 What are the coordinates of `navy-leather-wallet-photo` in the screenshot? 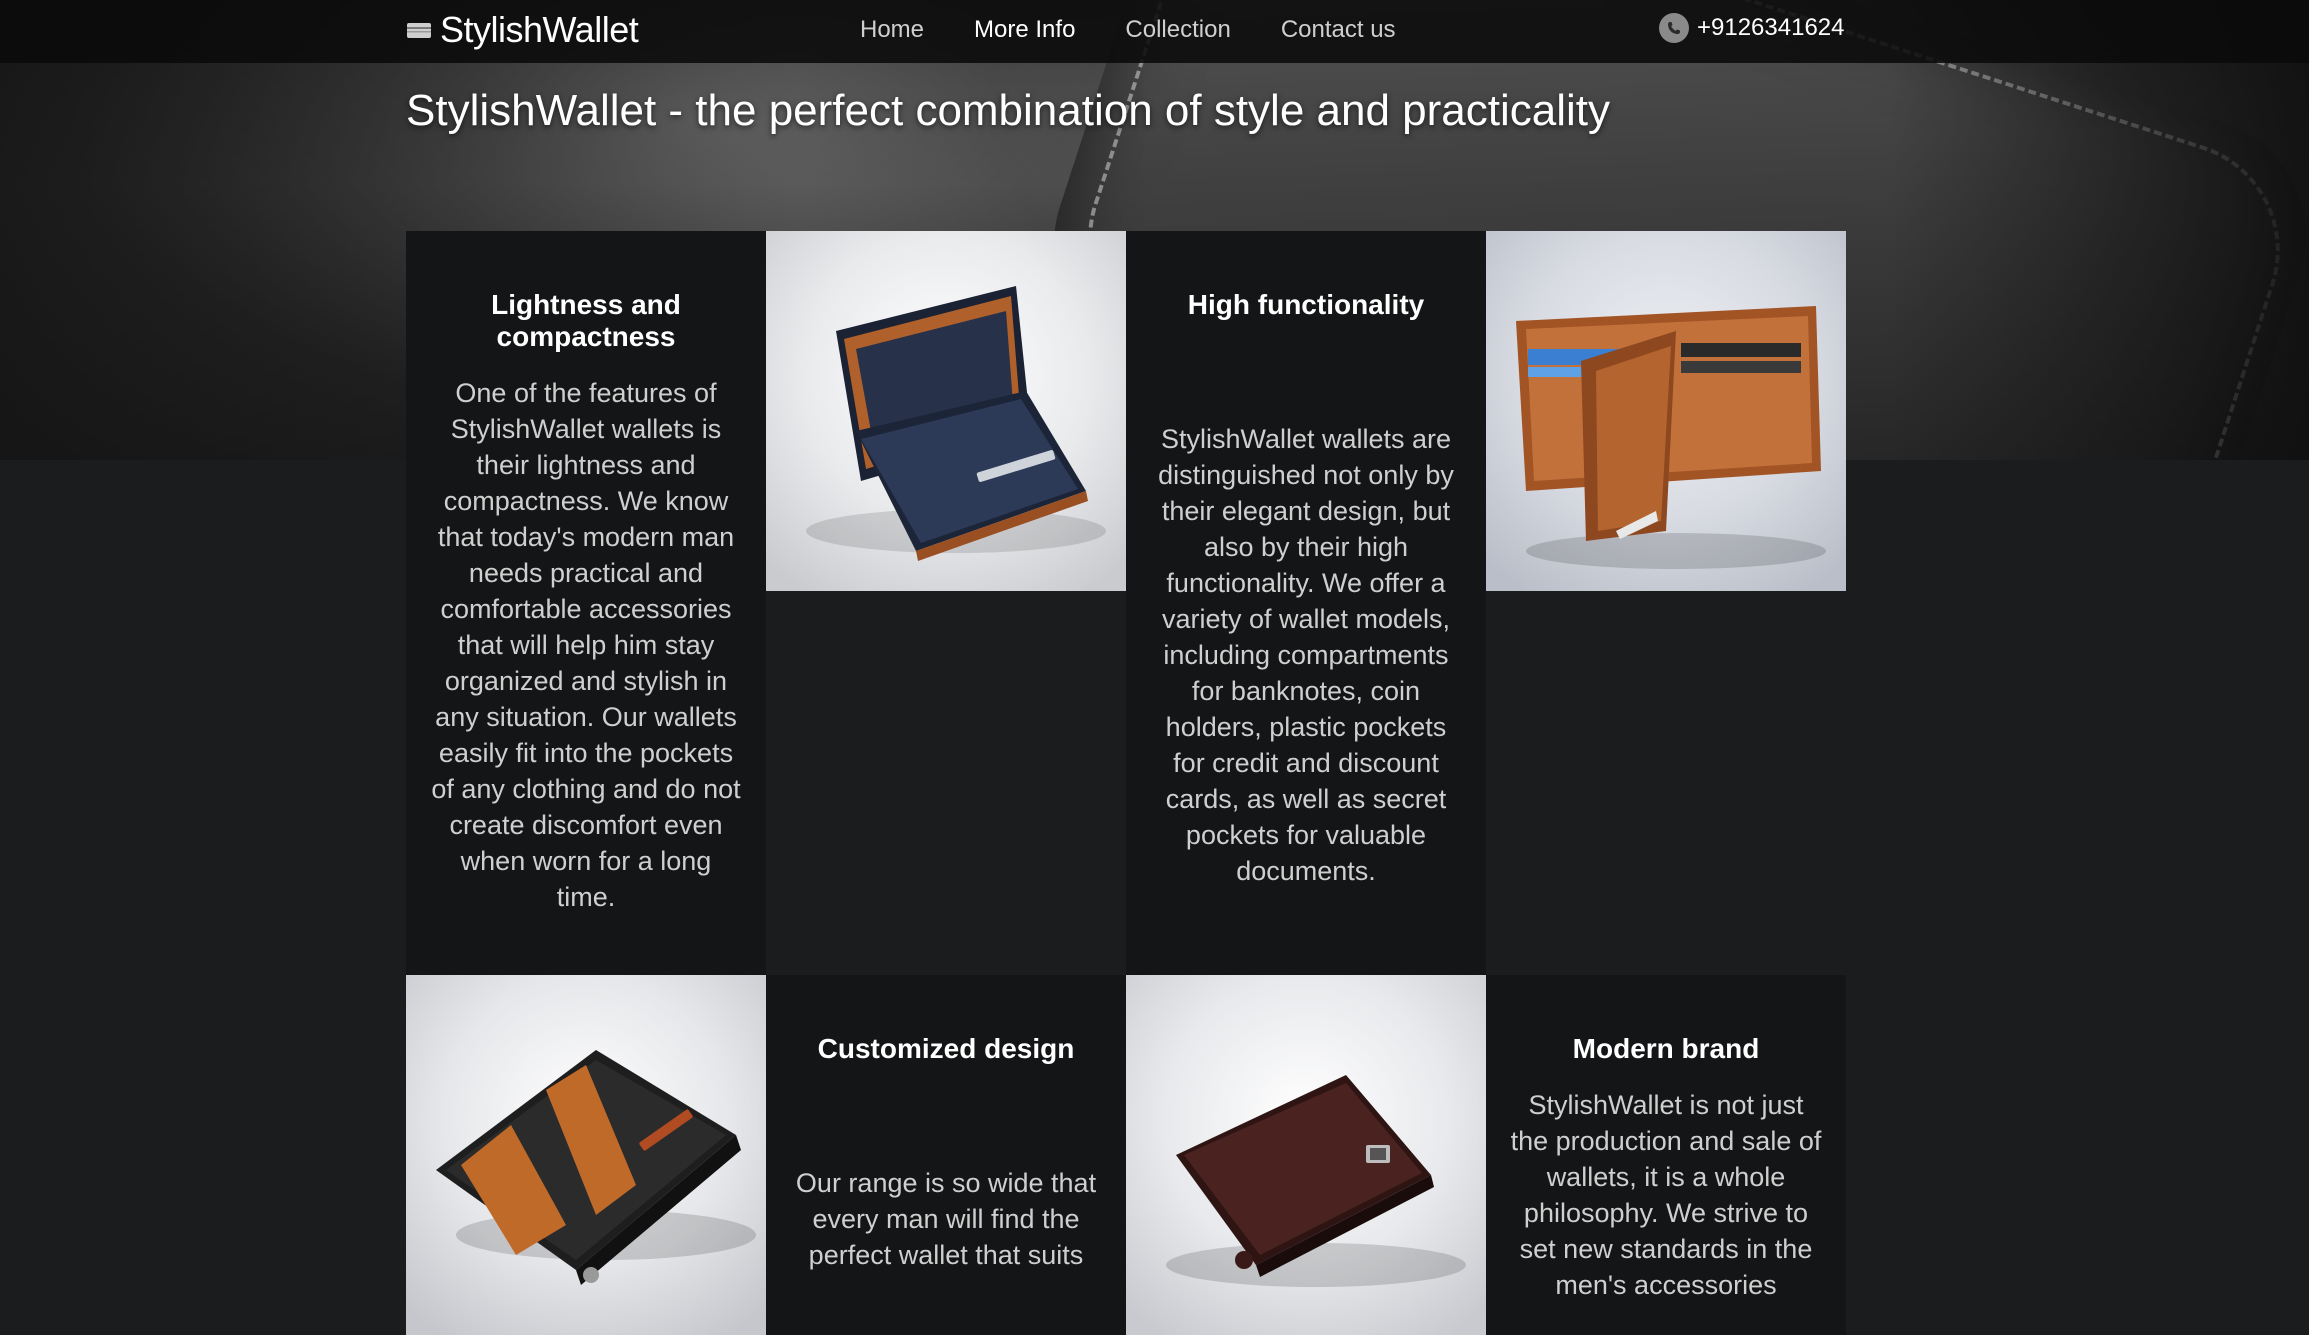 It's located at (946, 603).